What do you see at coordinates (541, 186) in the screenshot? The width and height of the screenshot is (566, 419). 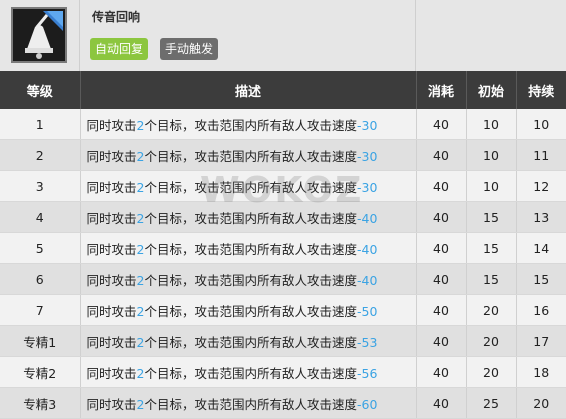 I see `duration-cell: 12` at bounding box center [541, 186].